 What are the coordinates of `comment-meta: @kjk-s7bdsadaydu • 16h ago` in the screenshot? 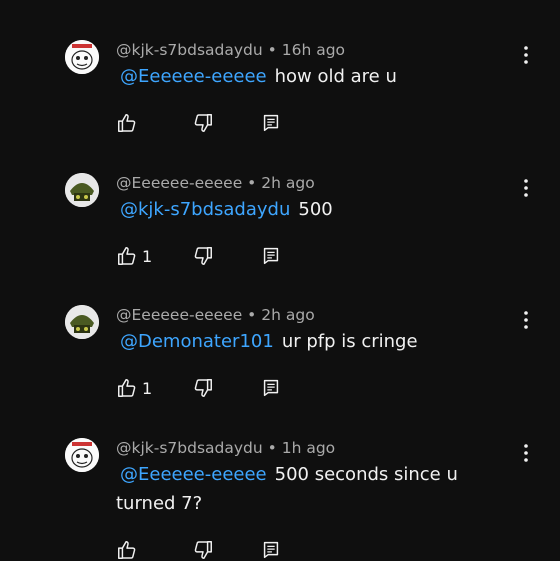 It's located at (230, 50).